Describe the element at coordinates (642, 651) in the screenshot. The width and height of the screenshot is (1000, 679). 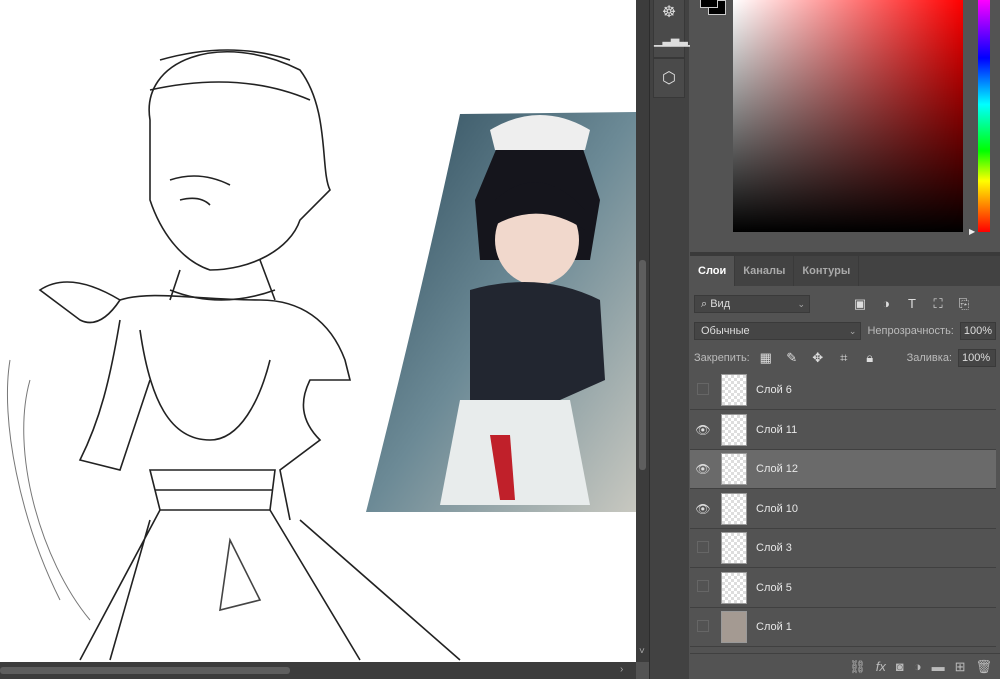
I see `scroll-down-arrow: ˅` at that location.